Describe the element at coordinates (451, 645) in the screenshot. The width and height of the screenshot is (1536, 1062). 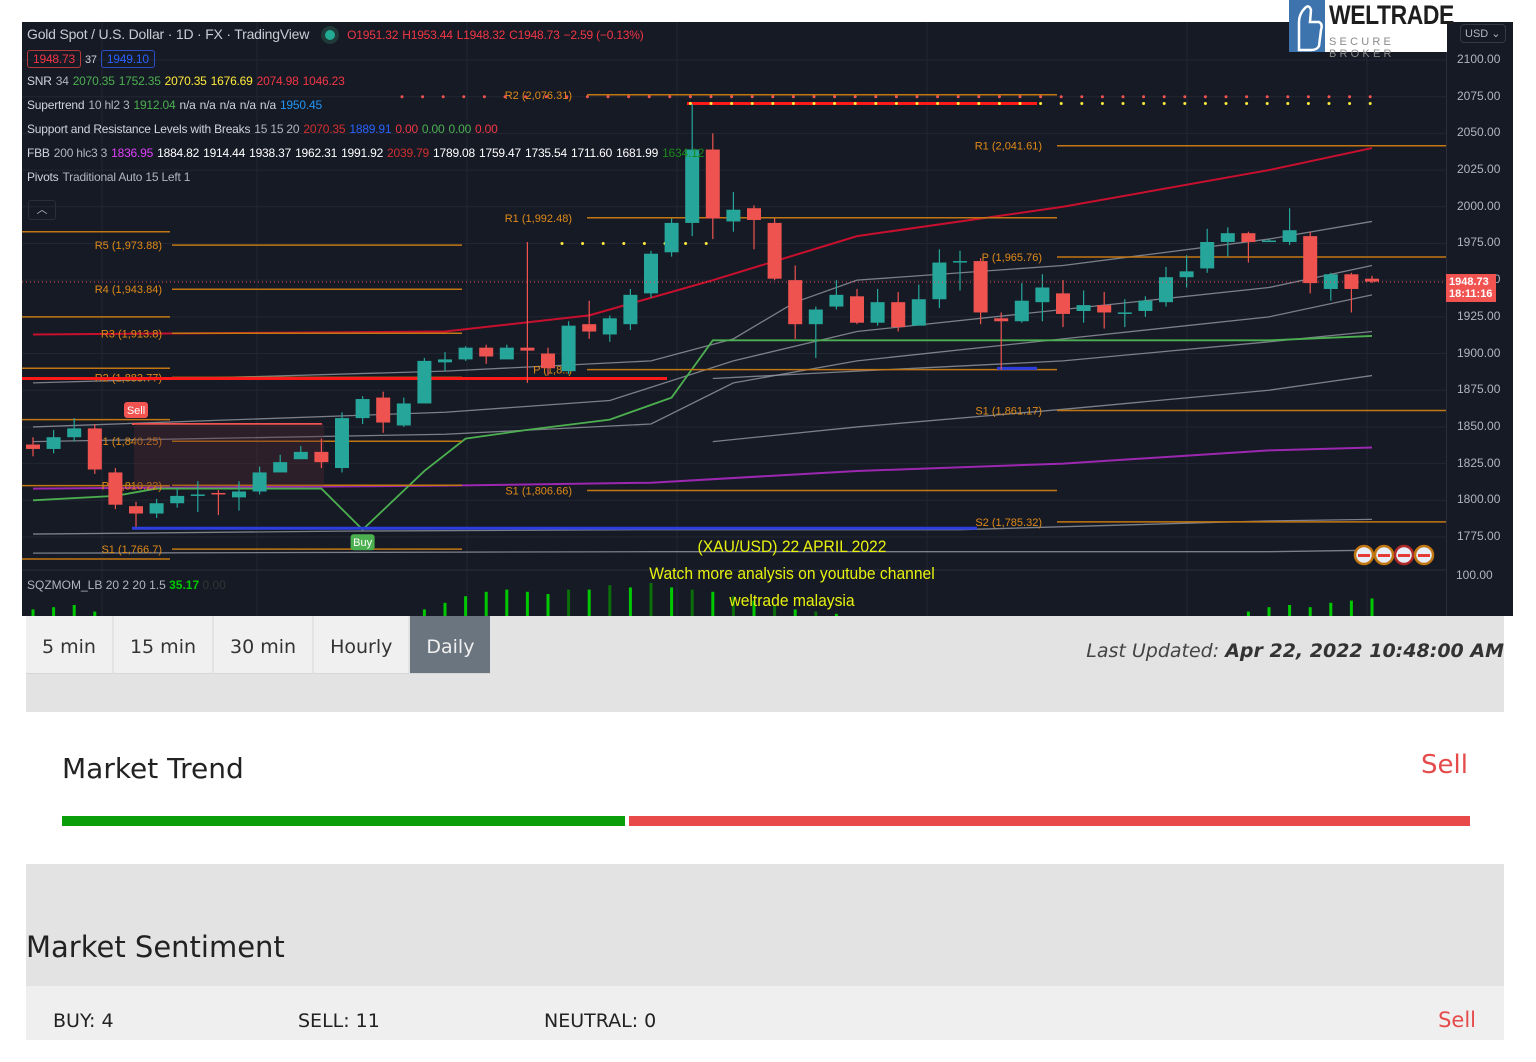
I see `tab-daily: Daily` at that location.